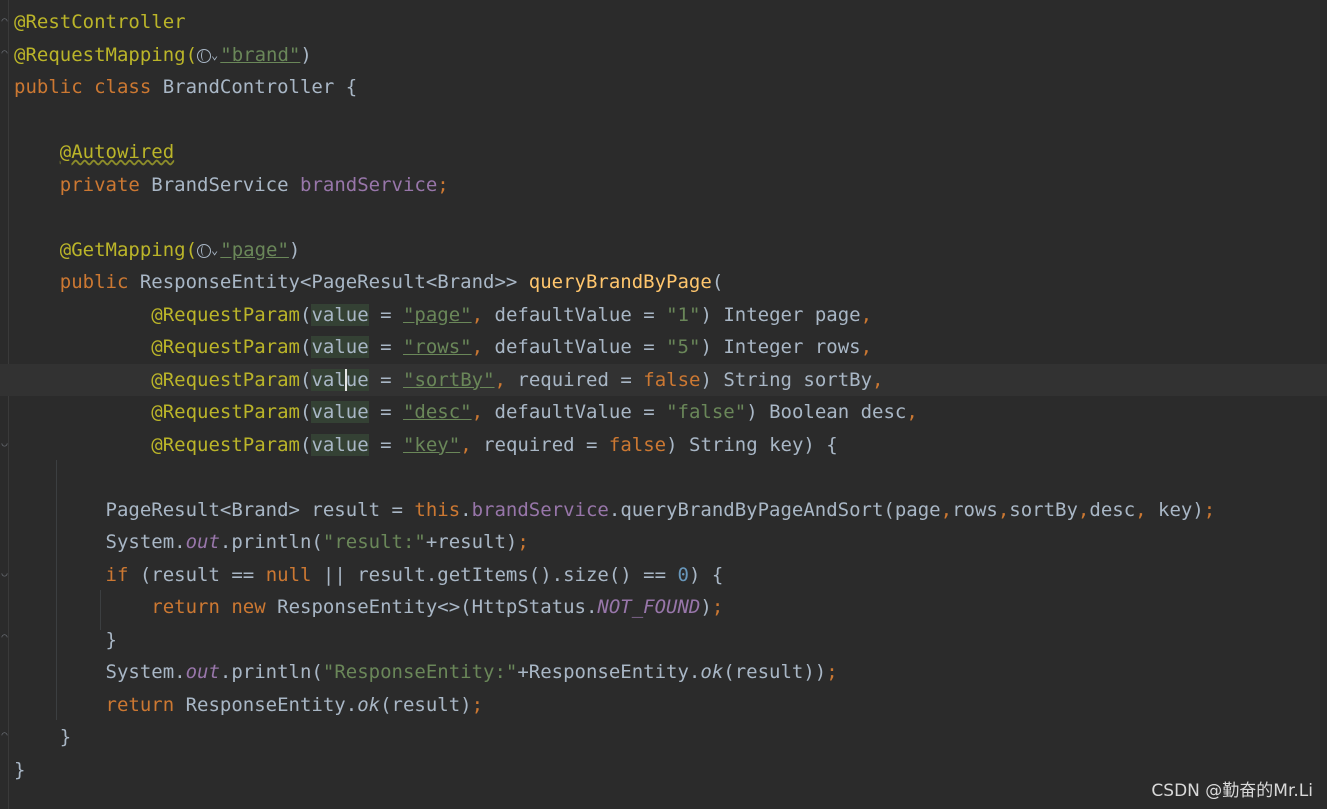 This screenshot has width=1327, height=809. Describe the element at coordinates (437, 412) in the screenshot. I see `string-literal: "desc"` at that location.